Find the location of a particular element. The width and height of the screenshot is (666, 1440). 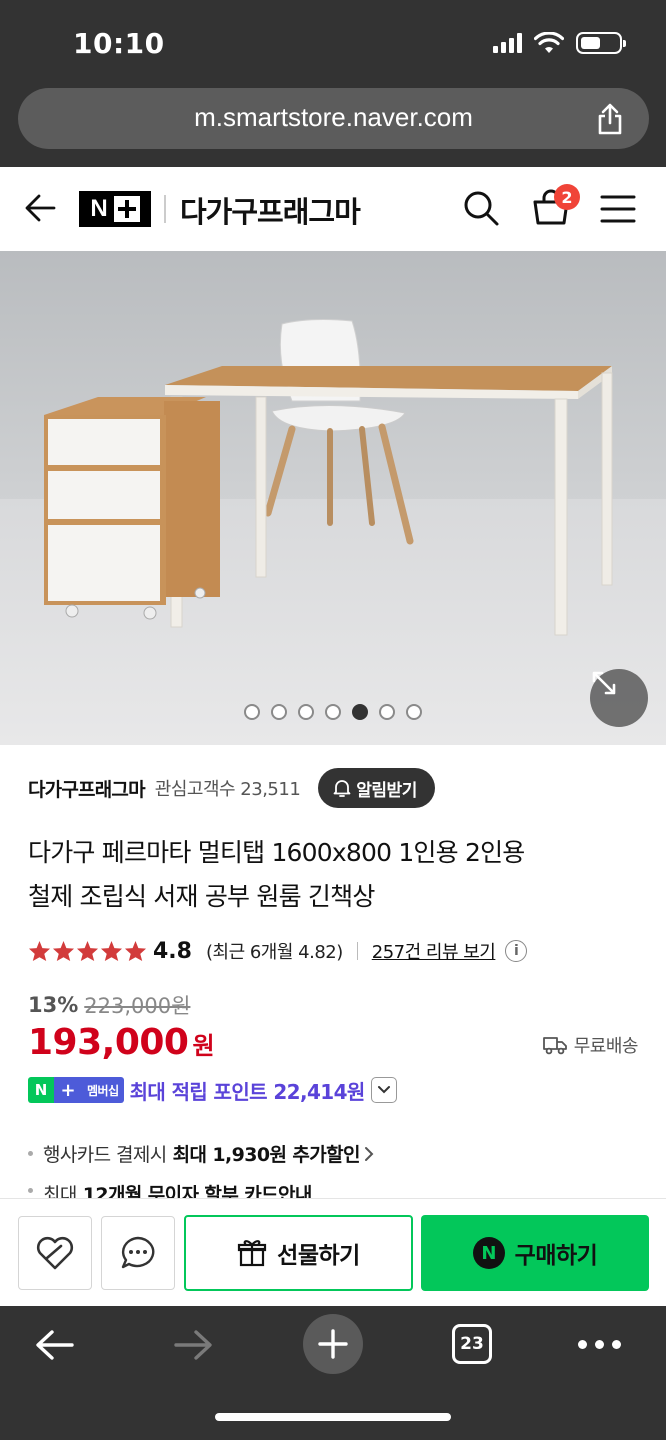

rating-stars is located at coordinates (87, 951).